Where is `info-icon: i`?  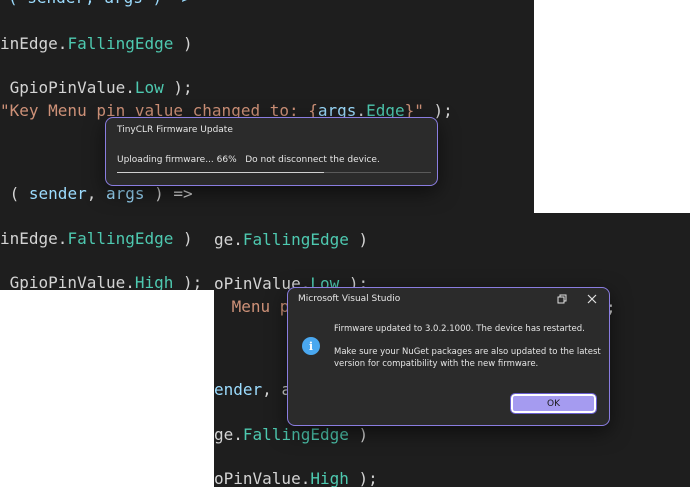 info-icon: i is located at coordinates (311, 346).